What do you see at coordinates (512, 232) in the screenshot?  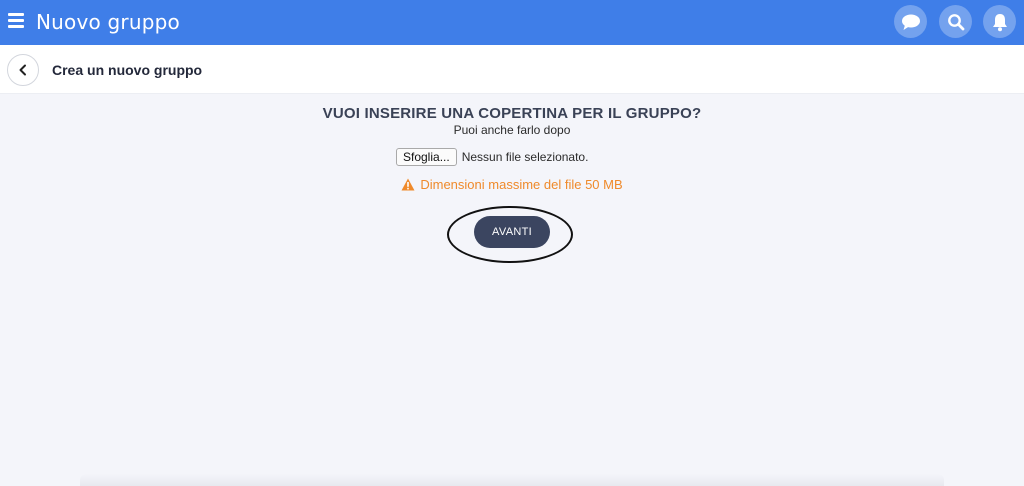 I see `next-button: AVANTI` at bounding box center [512, 232].